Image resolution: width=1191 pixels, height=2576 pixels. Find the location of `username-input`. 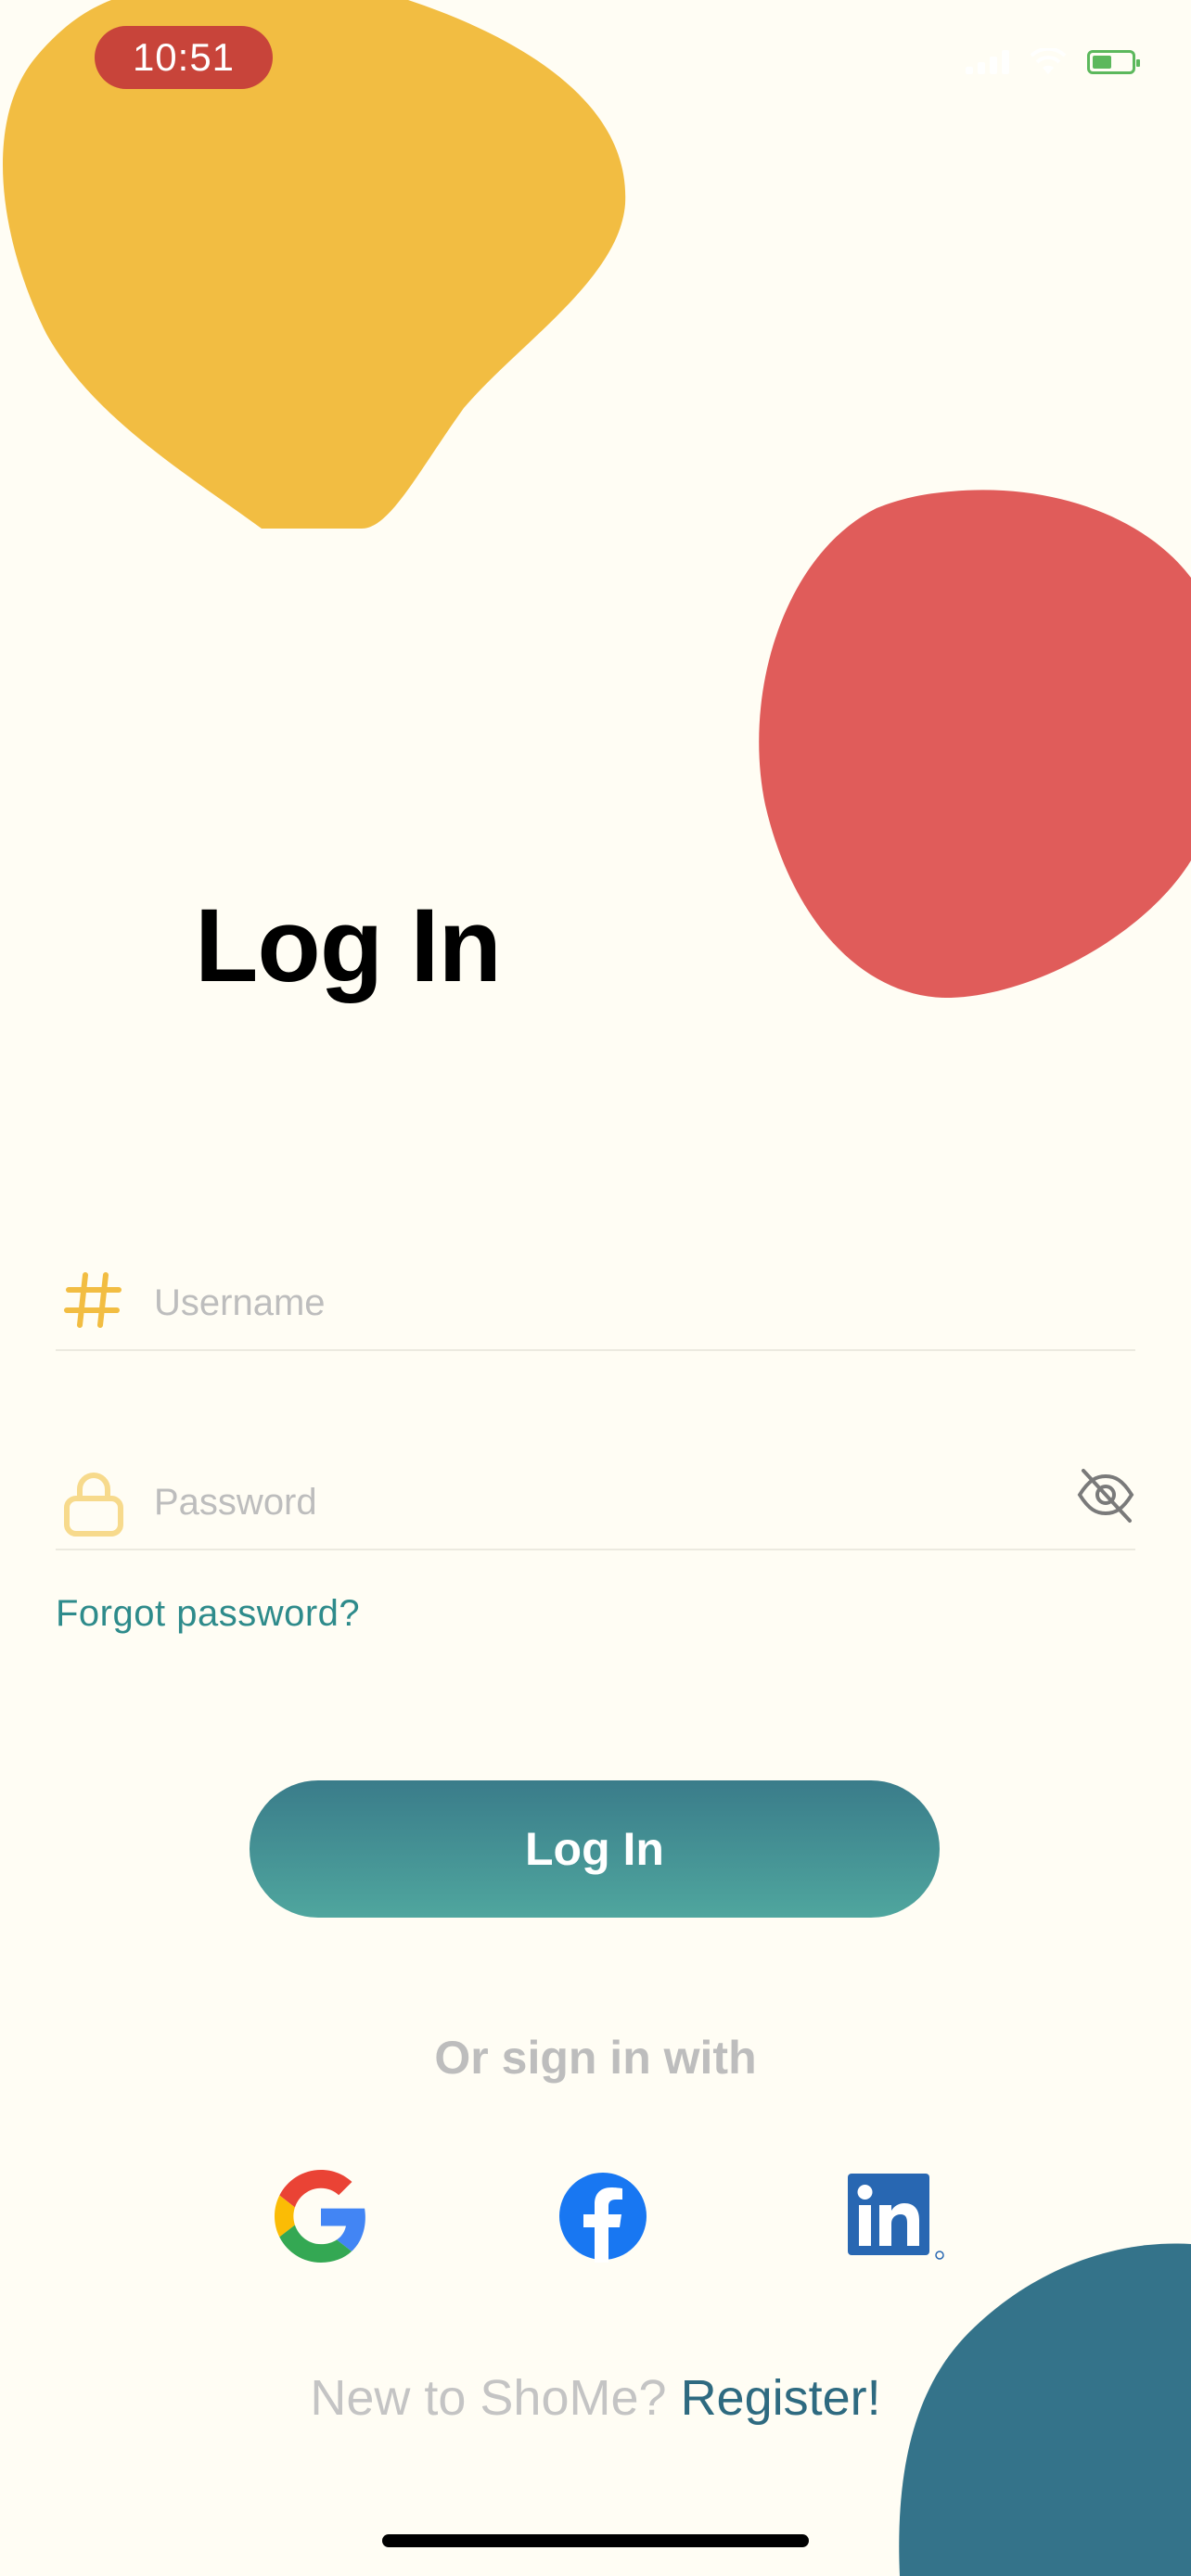

username-input is located at coordinates (571, 1303).